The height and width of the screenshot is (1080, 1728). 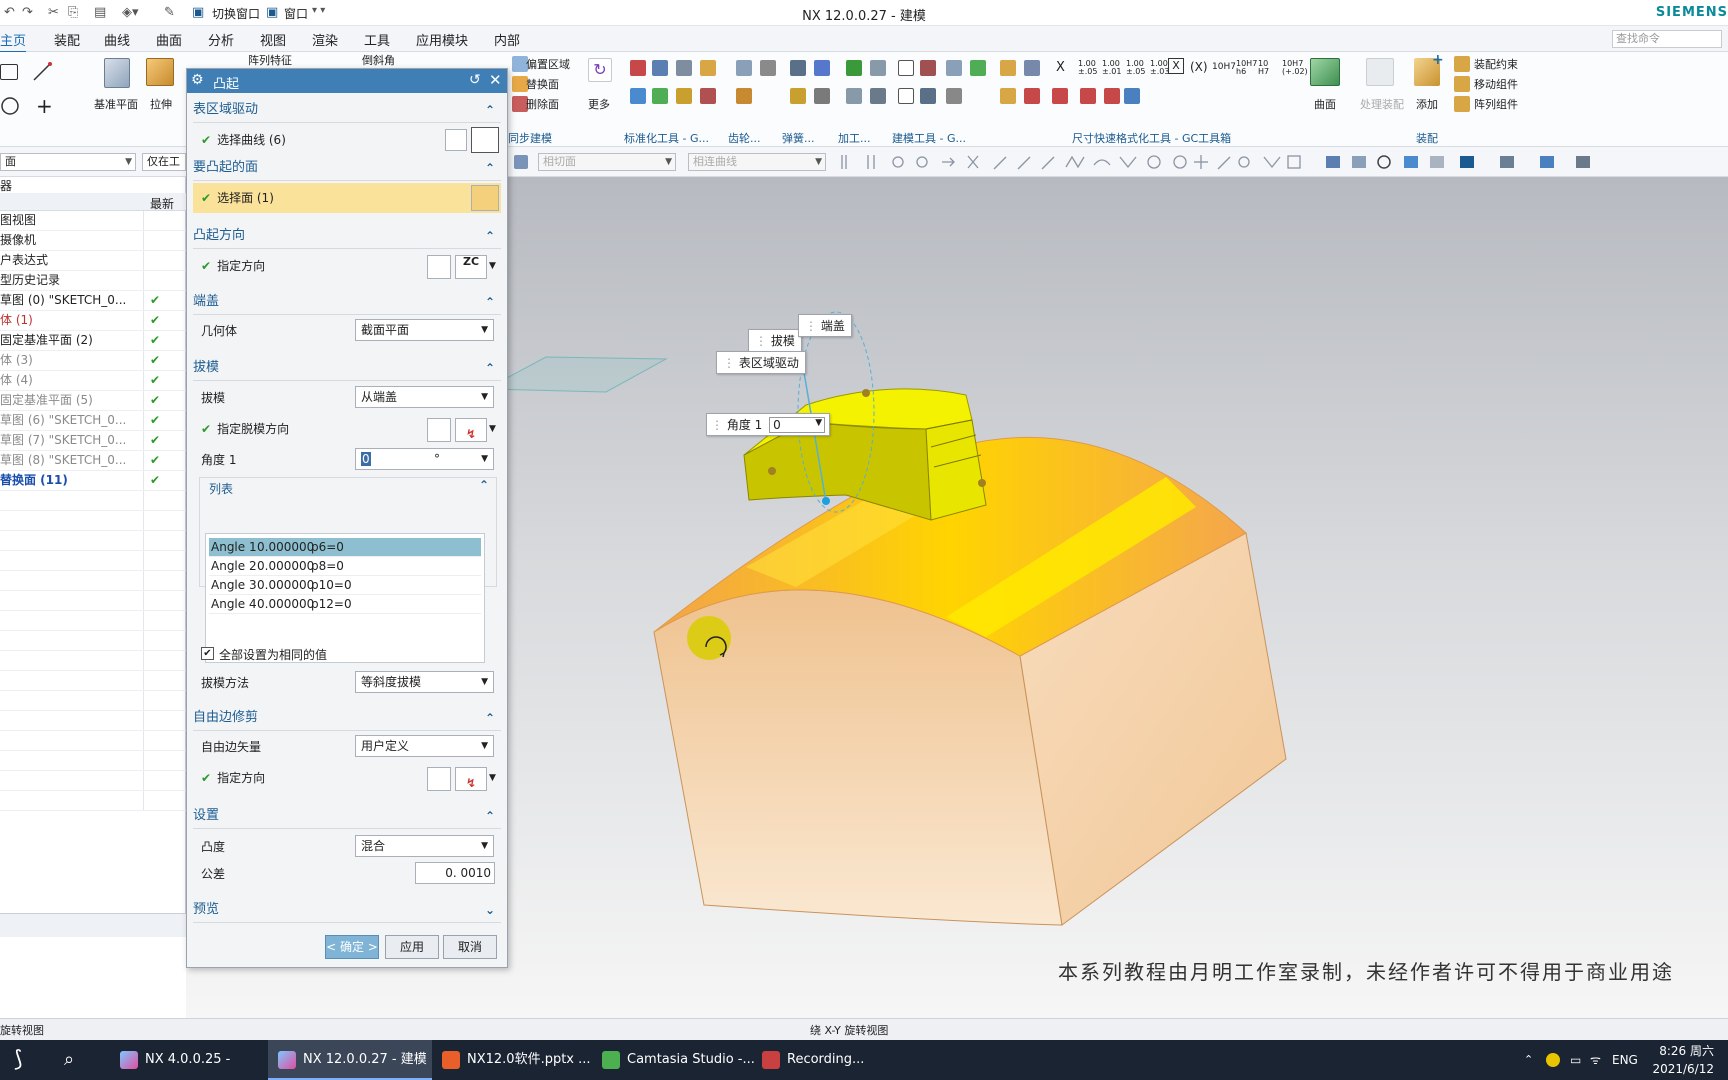 What do you see at coordinates (1216, 162) in the screenshot?
I see `snap-point-icons` at bounding box center [1216, 162].